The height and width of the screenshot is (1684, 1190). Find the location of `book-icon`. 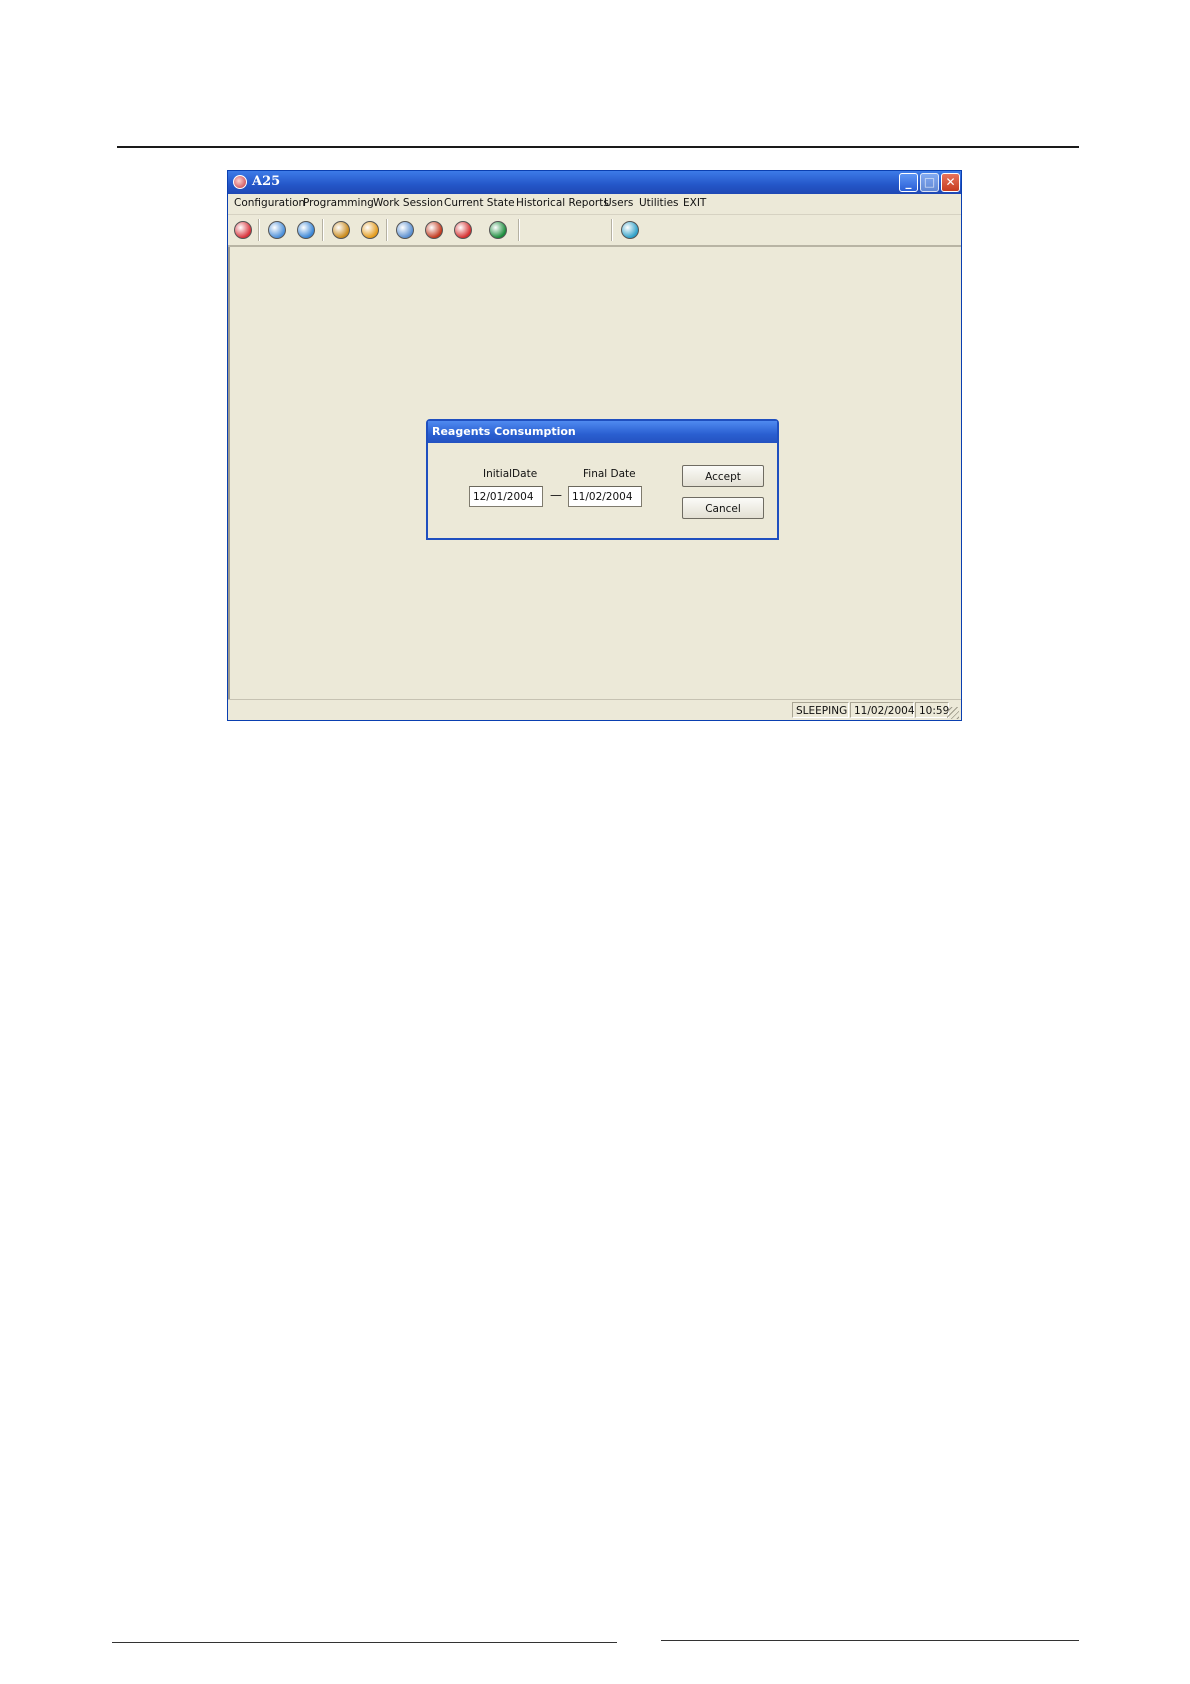

book-icon is located at coordinates (434, 230).